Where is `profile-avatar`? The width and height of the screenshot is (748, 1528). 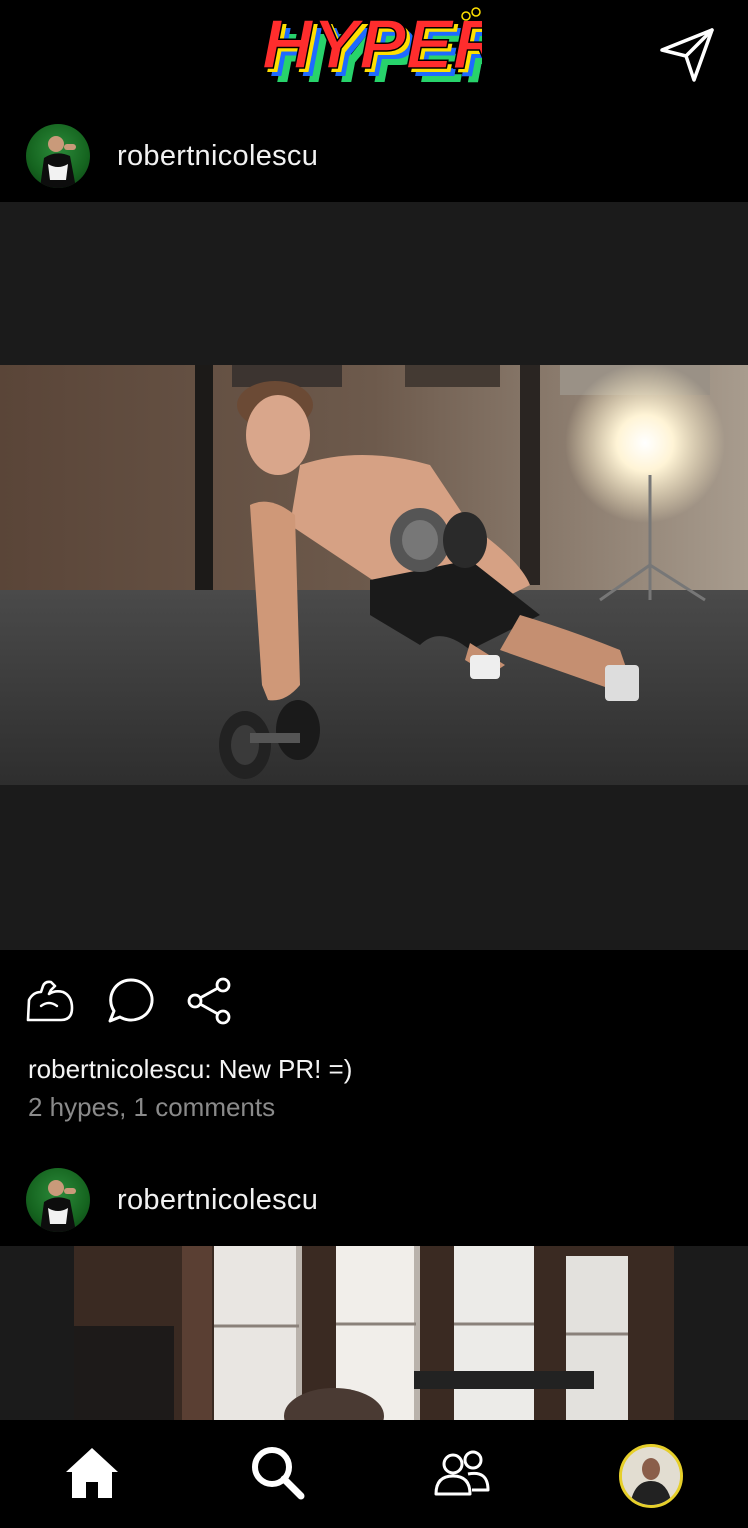 profile-avatar is located at coordinates (651, 1476).